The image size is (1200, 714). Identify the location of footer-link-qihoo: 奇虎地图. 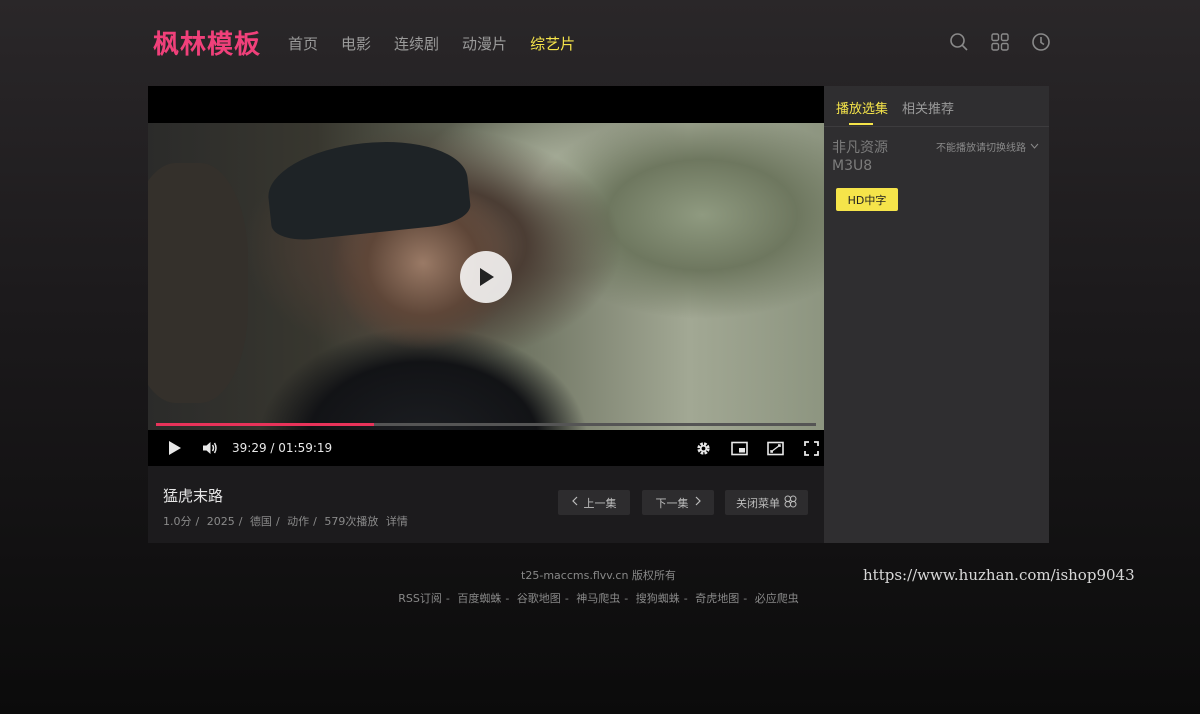
(717, 598).